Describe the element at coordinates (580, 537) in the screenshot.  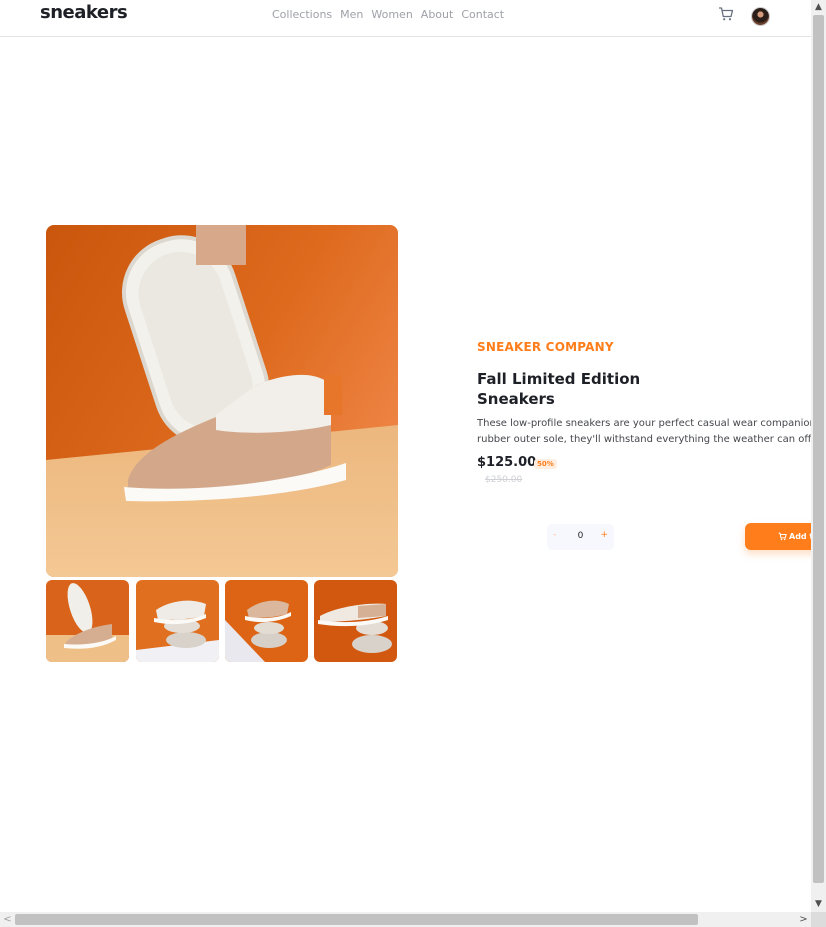
I see `quantity-stepper: - 0 +` at that location.